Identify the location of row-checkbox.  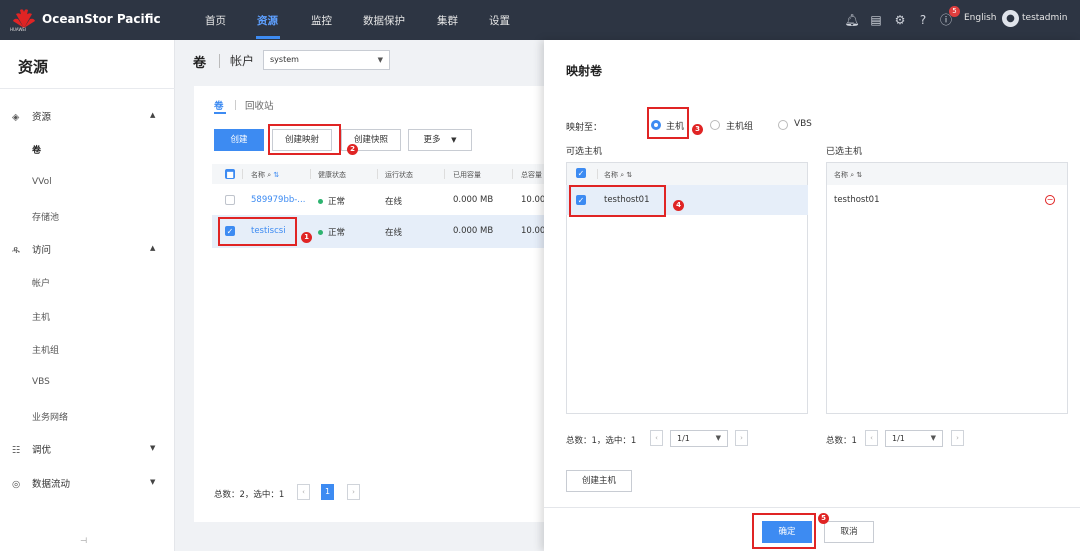
(230, 200).